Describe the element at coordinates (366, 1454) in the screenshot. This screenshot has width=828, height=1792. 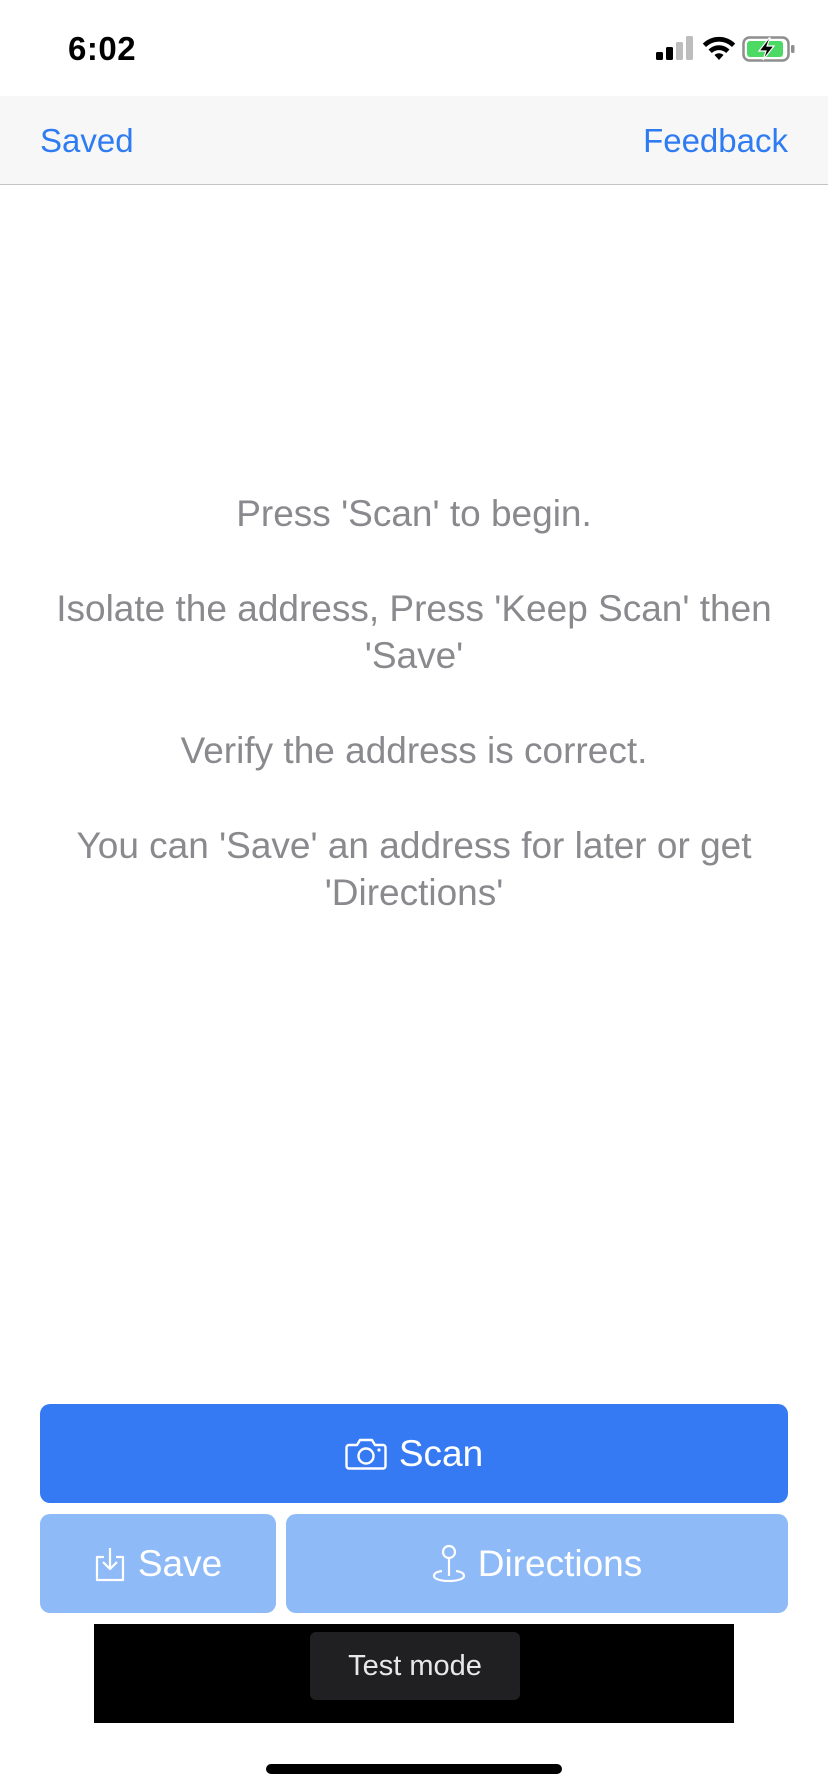
I see `camera-icon` at that location.